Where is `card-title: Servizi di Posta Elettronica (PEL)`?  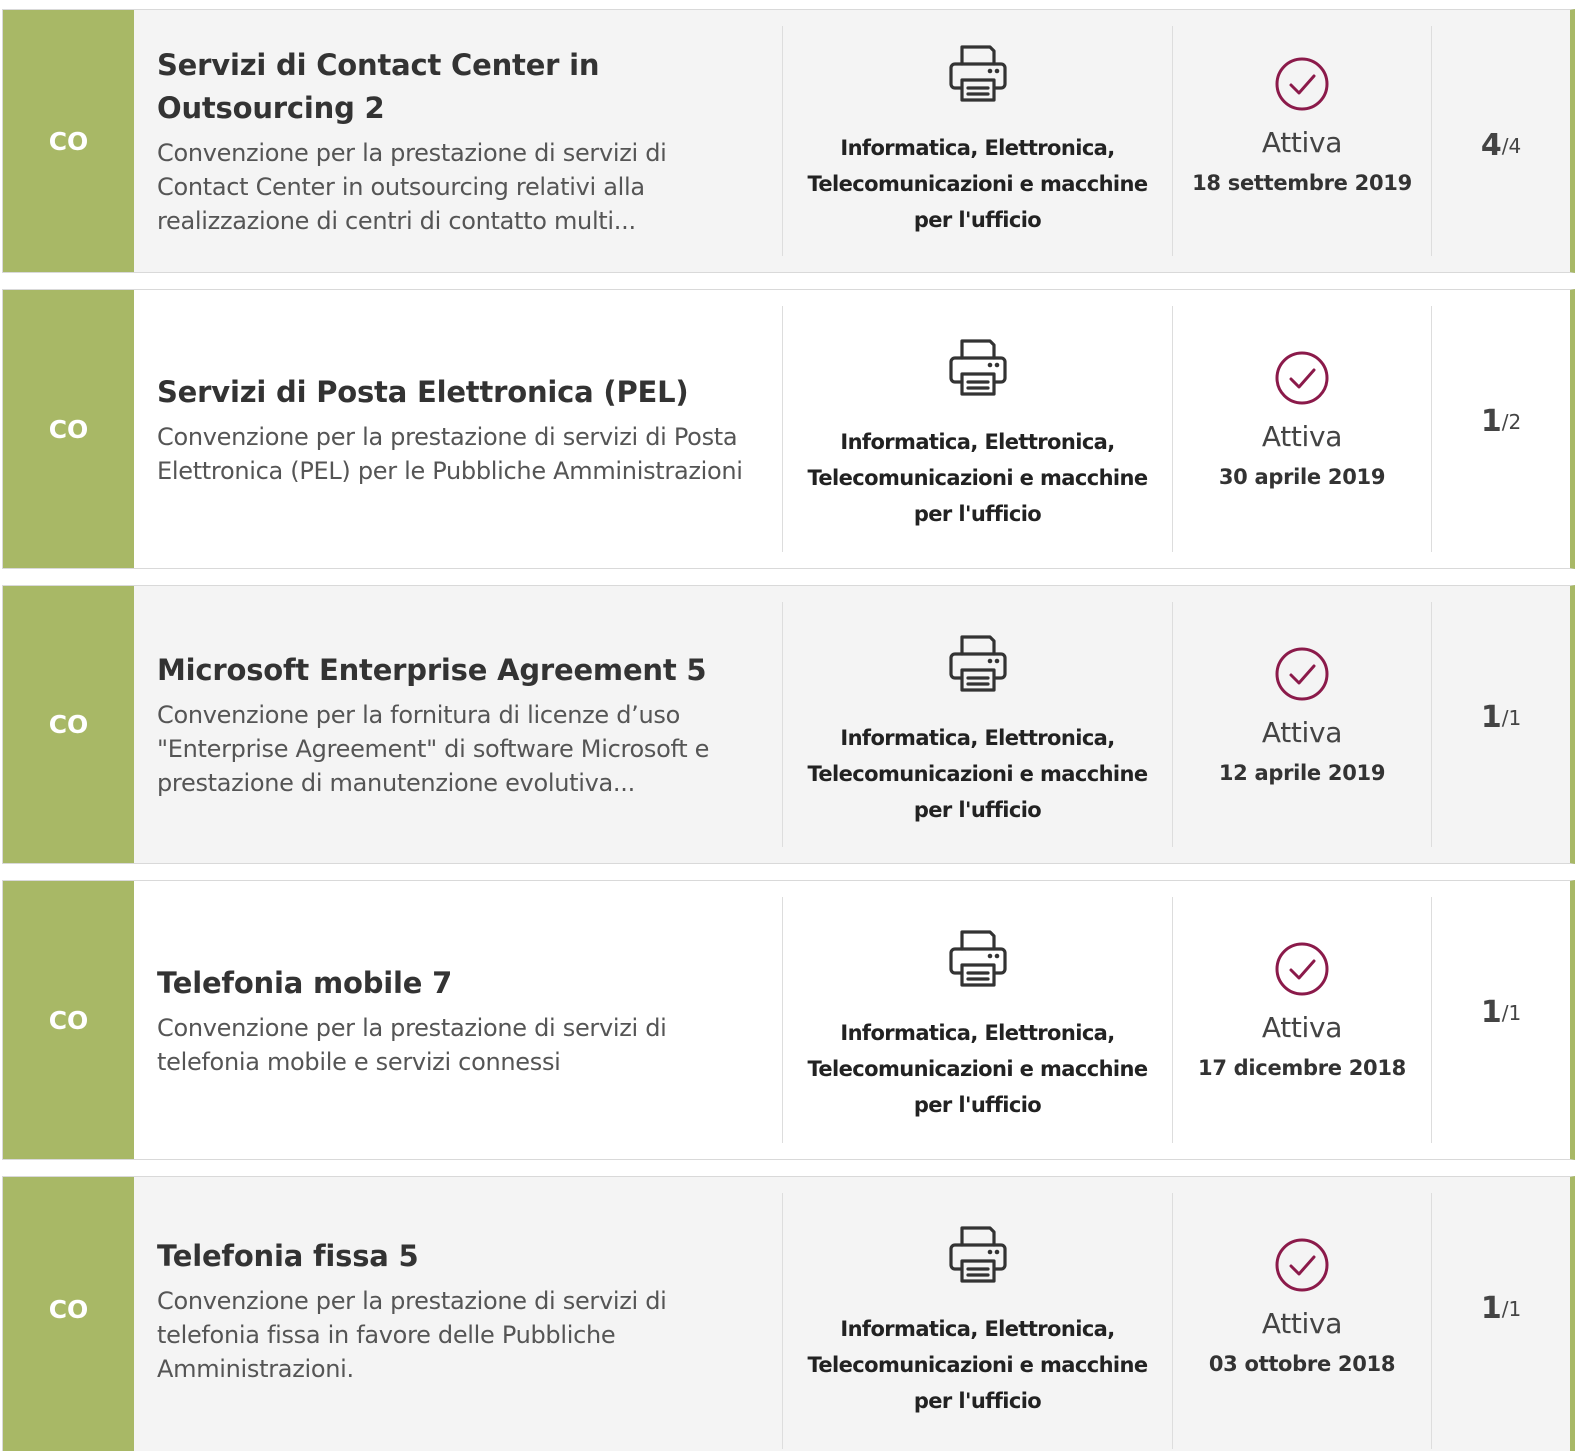 card-title: Servizi di Posta Elettronica (PEL) is located at coordinates (458, 392).